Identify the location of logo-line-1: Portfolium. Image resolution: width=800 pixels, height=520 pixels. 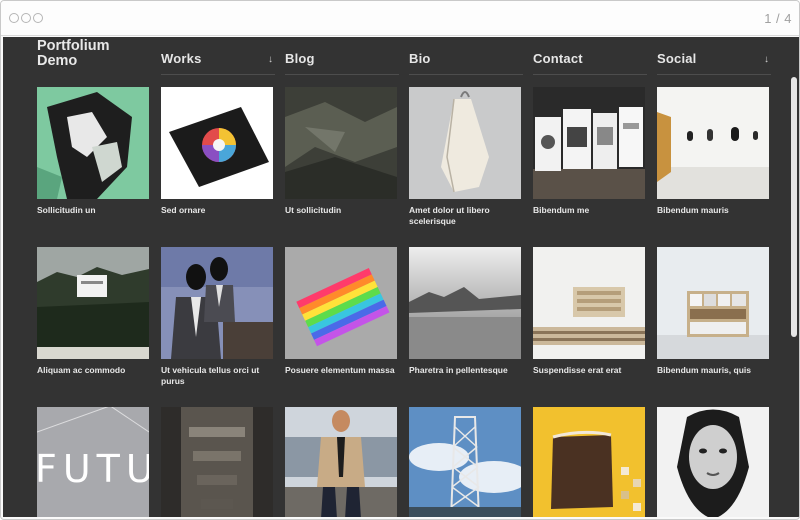
(73, 46).